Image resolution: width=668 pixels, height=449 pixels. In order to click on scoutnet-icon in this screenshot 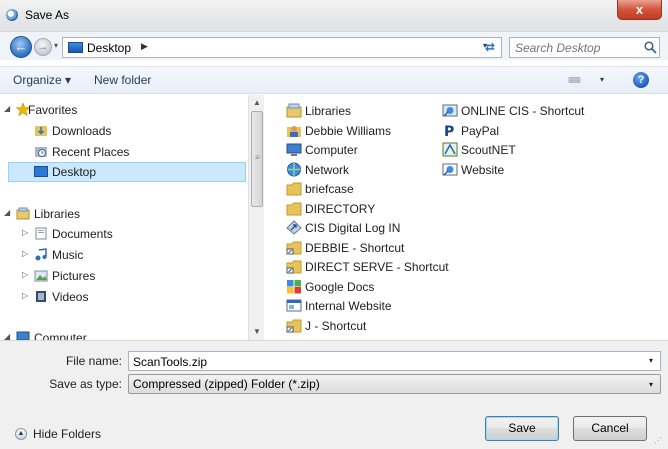, I will do `click(450, 149)`.